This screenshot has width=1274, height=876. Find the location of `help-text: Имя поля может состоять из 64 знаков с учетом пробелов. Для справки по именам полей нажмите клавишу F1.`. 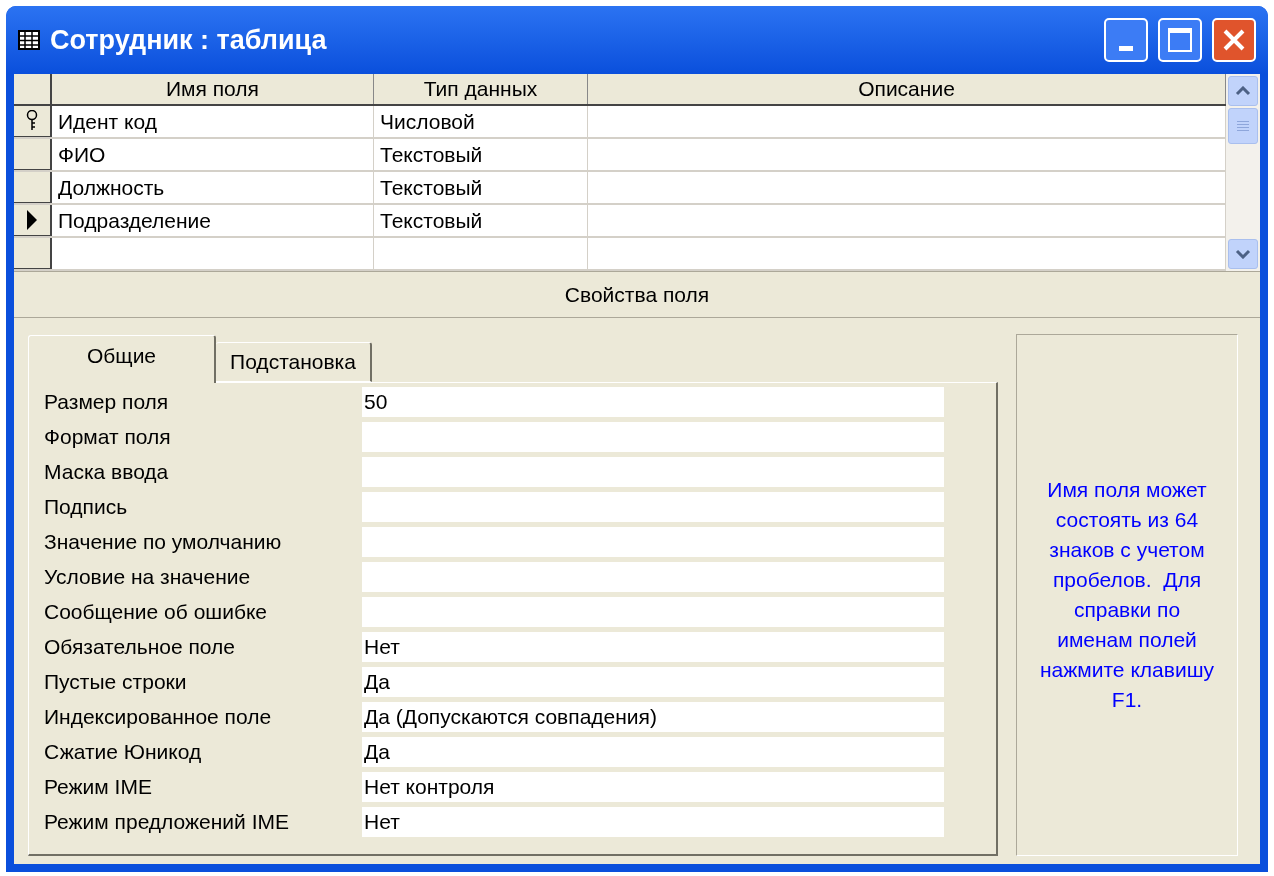

help-text: Имя поля может состоять из 64 знаков с учетом пробелов. Для справки по именам полей нажмите клавишу F1. is located at coordinates (1127, 595).